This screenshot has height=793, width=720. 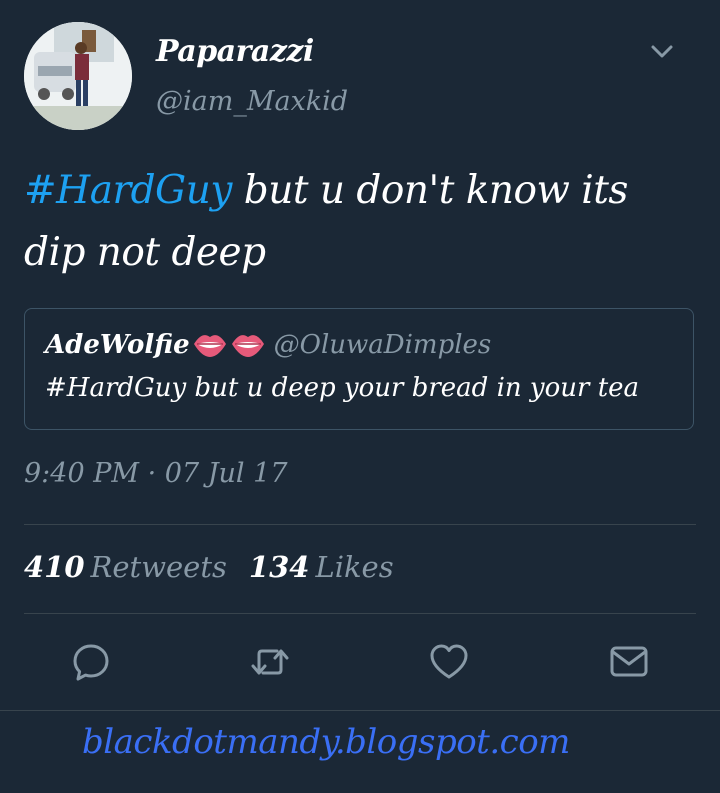 What do you see at coordinates (360, 524) in the screenshot?
I see `divider-top` at bounding box center [360, 524].